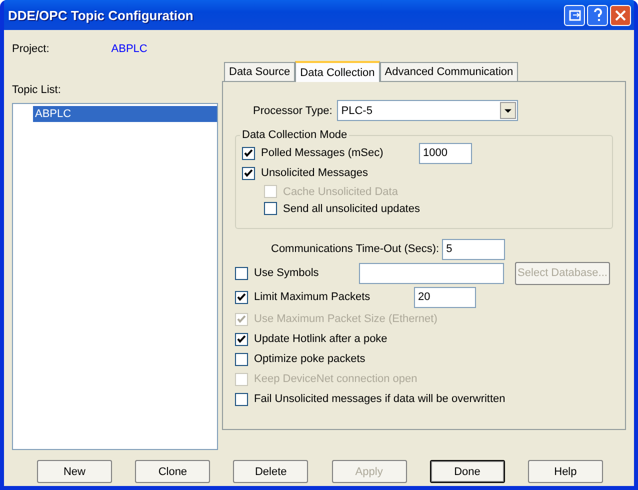 The width and height of the screenshot is (638, 490). I want to click on checkbox-label: Use Maximum Packet Size (Ethernet), so click(346, 319).